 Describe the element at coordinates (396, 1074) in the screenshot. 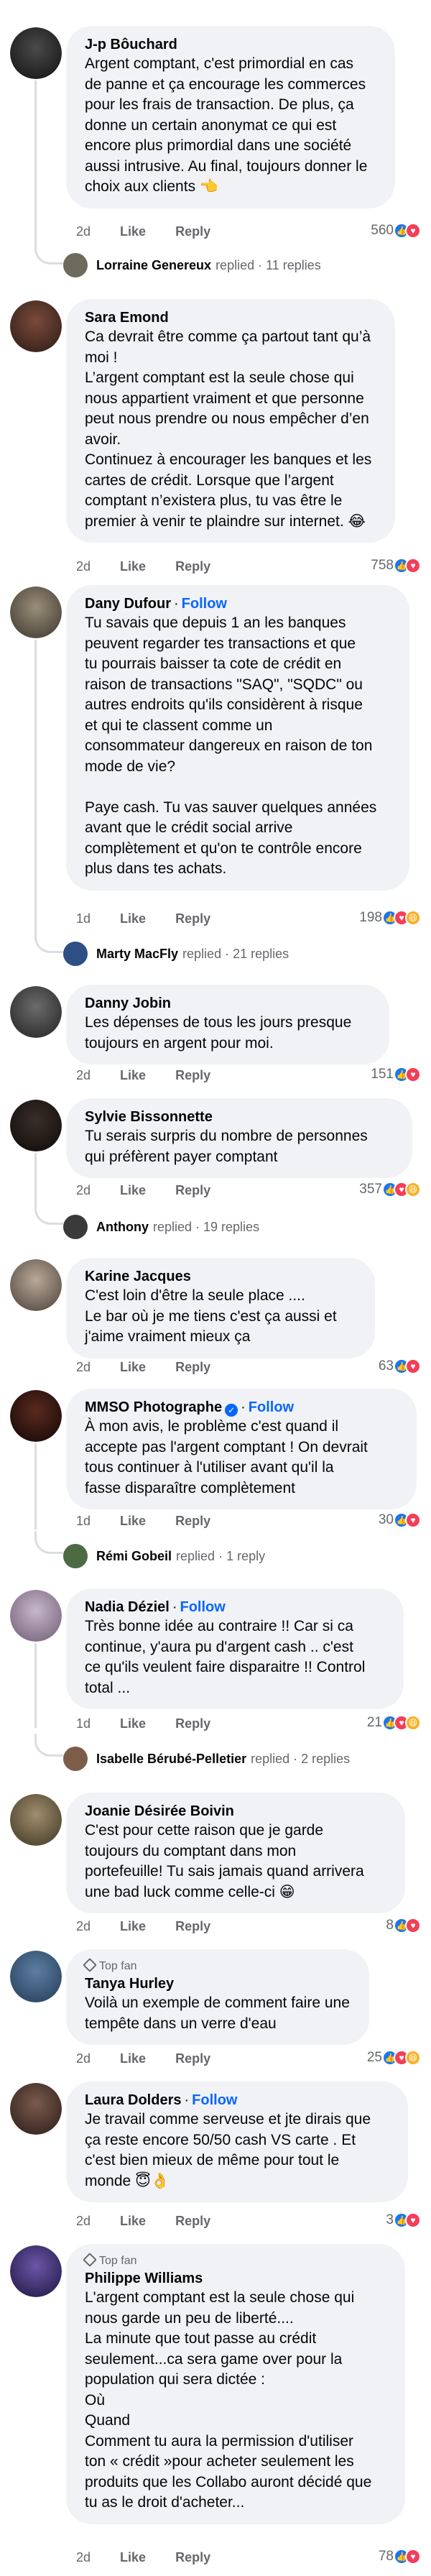

I see `reaction-summary: 151 👍 ♥` at that location.